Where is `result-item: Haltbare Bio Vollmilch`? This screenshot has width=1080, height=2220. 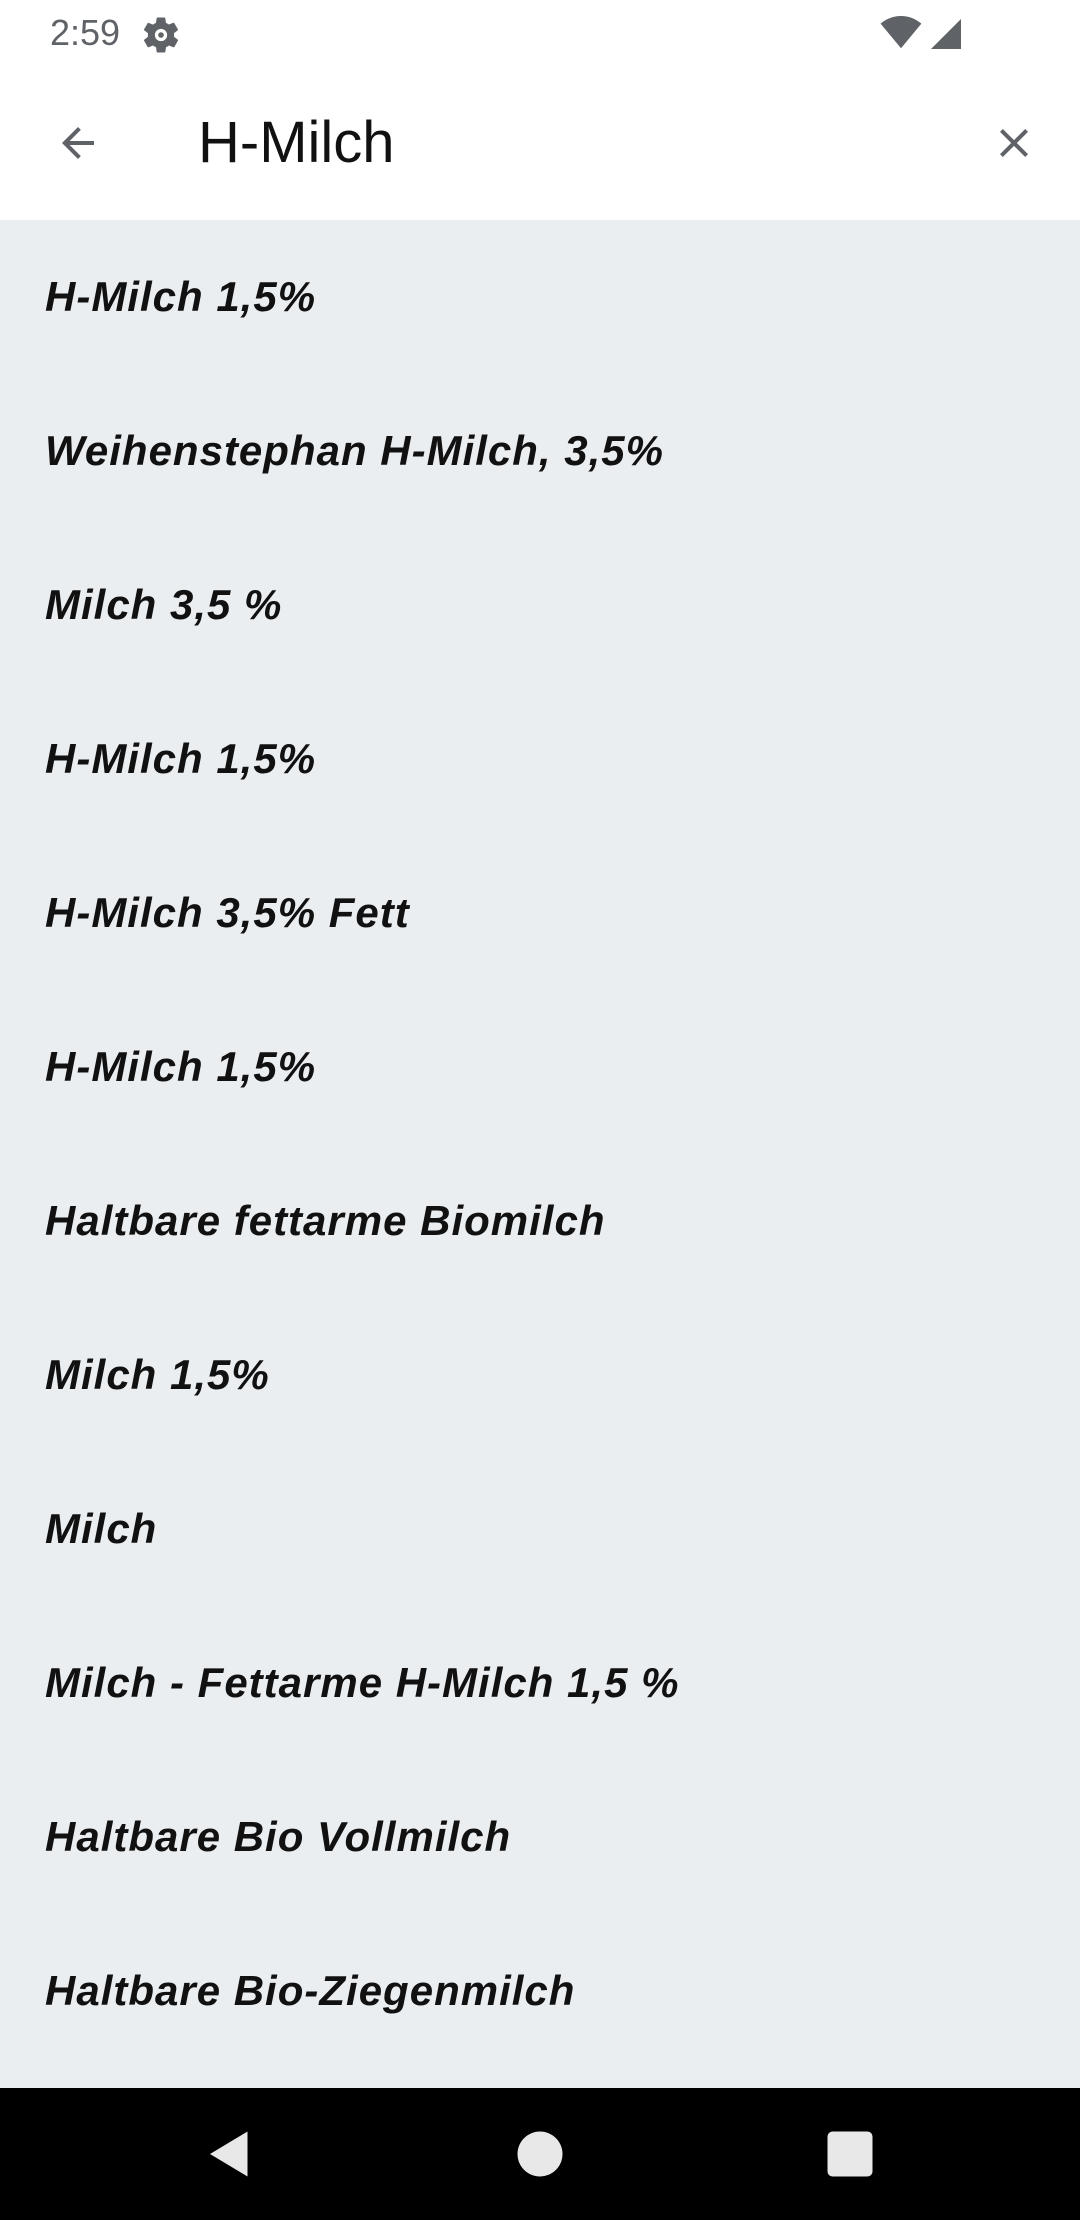
result-item: Haltbare Bio Vollmilch is located at coordinates (540, 1837).